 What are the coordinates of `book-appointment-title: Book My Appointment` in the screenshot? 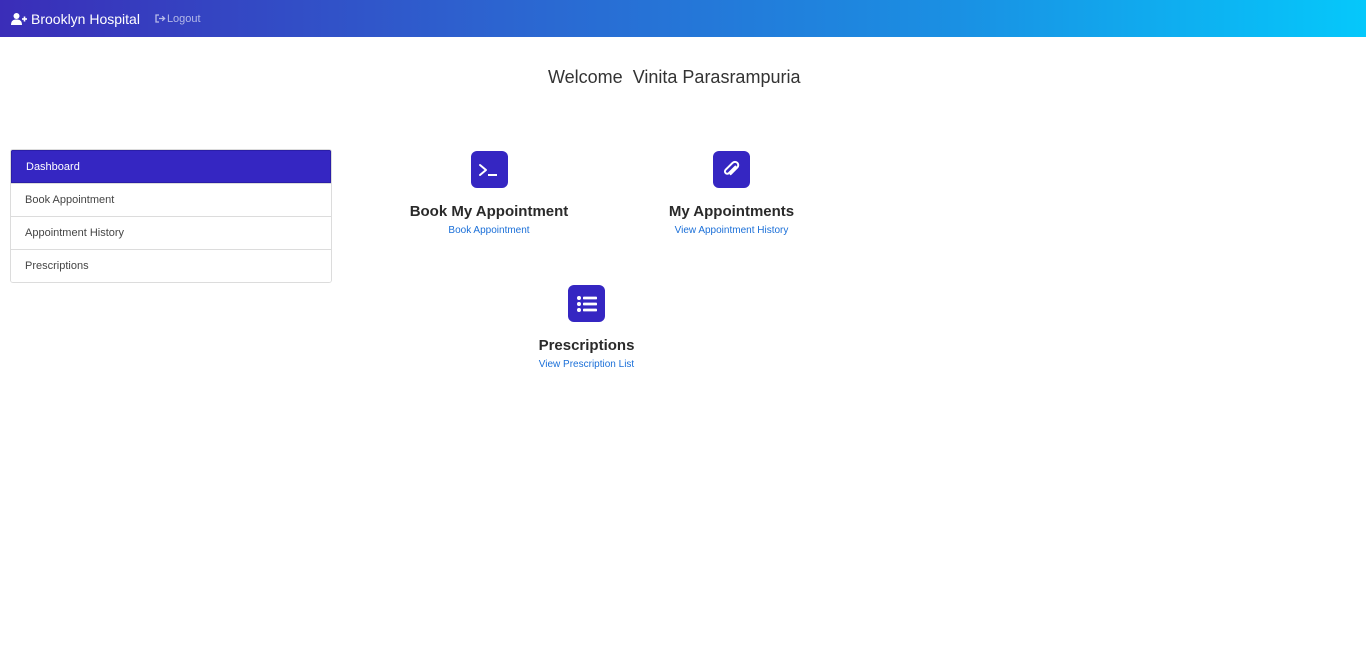 It's located at (489, 211).